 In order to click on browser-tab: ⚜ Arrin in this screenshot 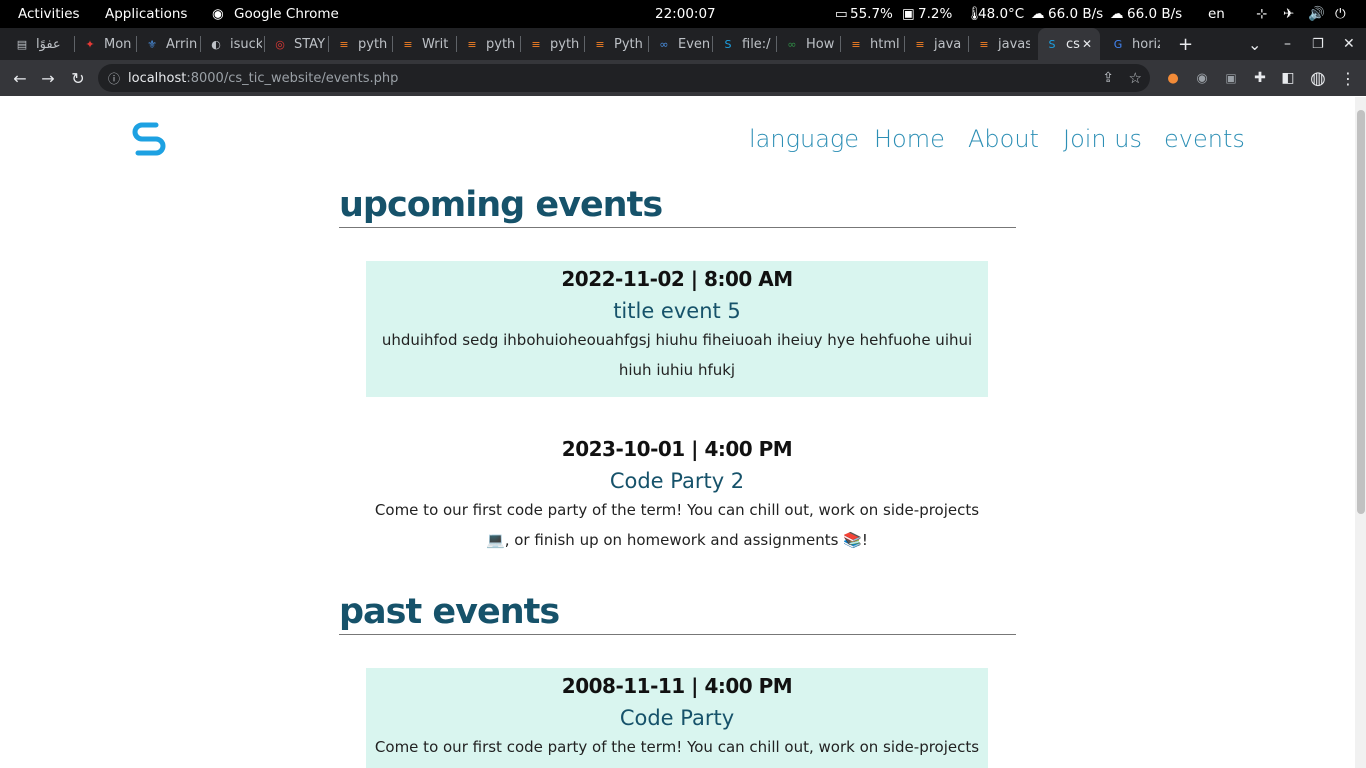, I will do `click(168, 44)`.